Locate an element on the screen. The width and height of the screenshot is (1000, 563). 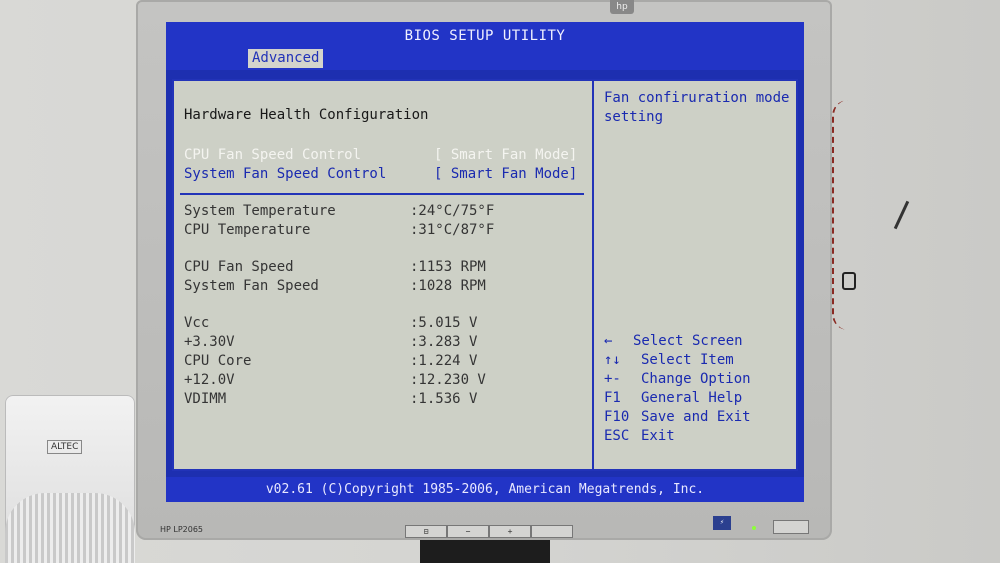
section-heading: Hardware Health Configuration is located at coordinates (306, 115).